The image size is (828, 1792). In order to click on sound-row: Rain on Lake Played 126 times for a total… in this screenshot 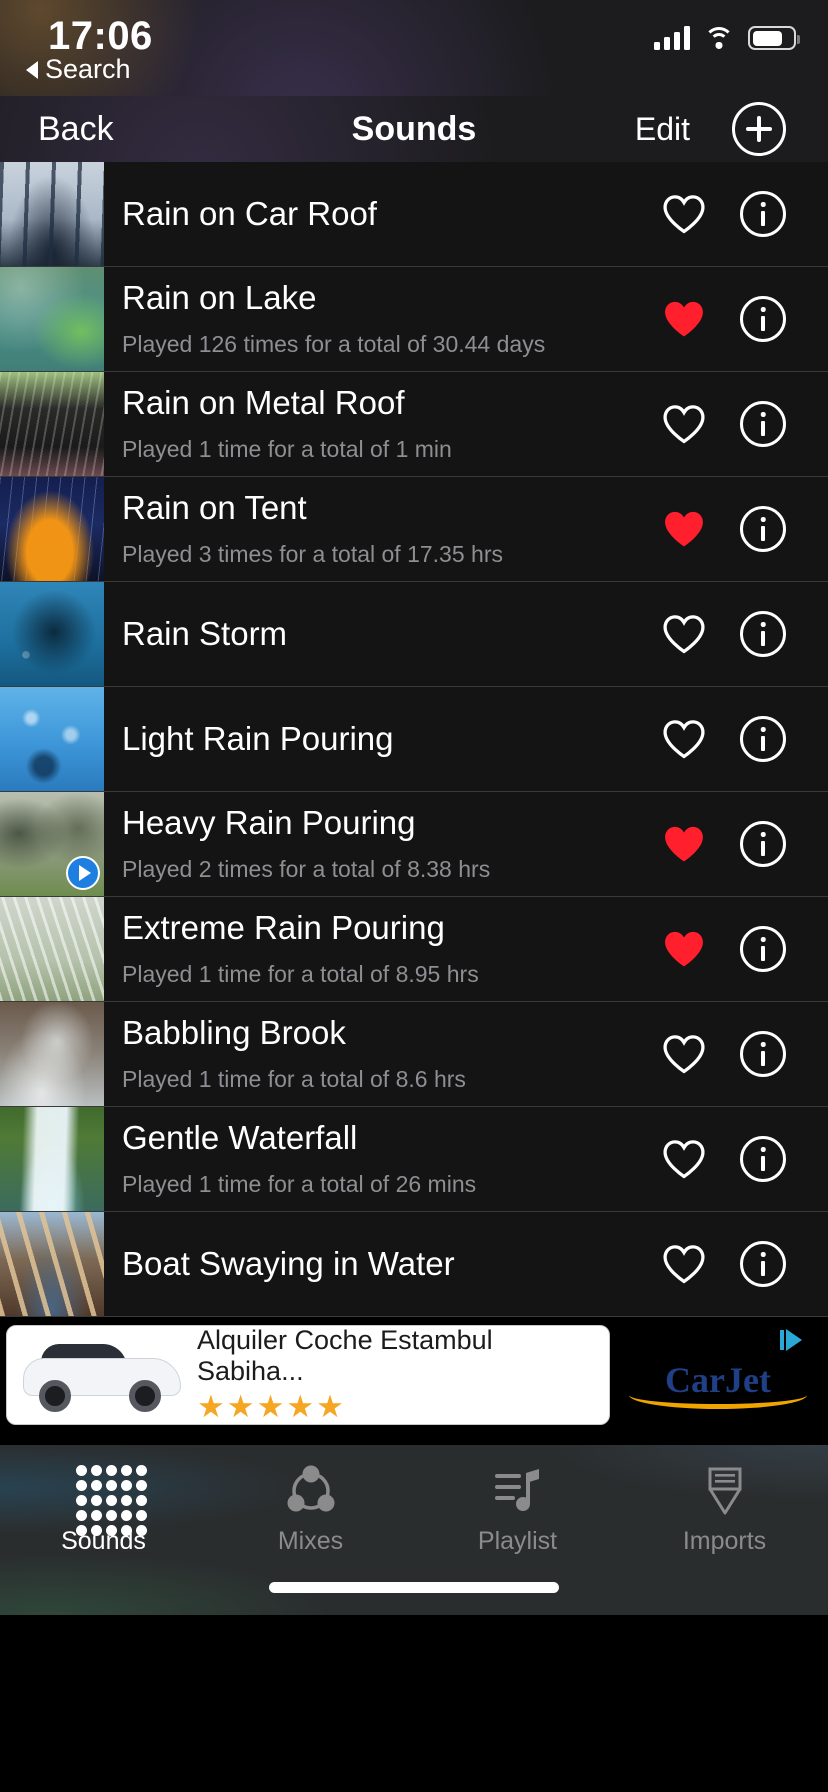, I will do `click(414, 319)`.